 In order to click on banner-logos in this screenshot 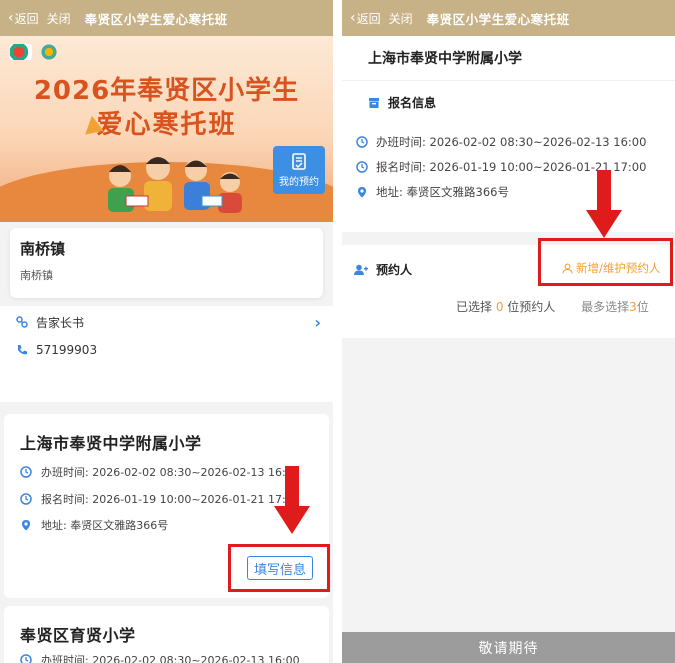, I will do `click(35, 52)`.